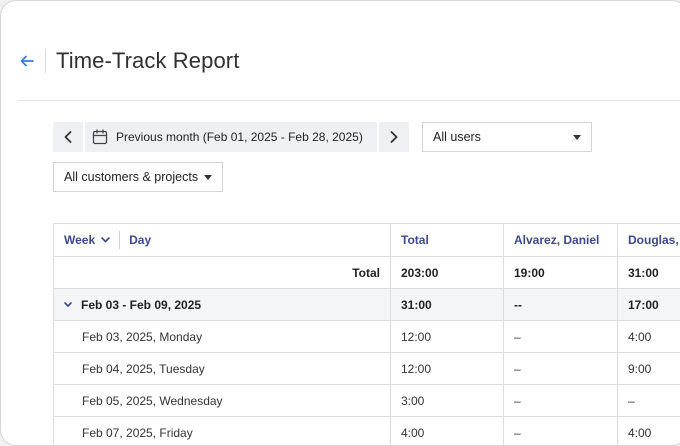 This screenshot has height=446, width=680. What do you see at coordinates (560, 240) in the screenshot?
I see `user-column-header: Alvarez, Daniel` at bounding box center [560, 240].